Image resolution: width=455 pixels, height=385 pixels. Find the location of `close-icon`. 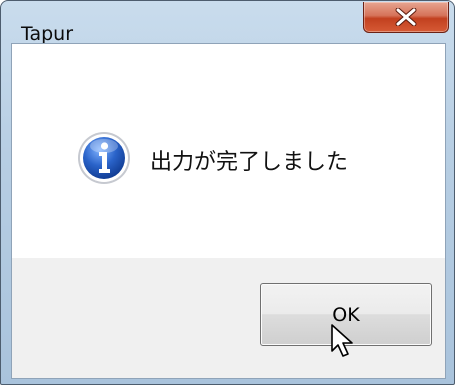

close-icon is located at coordinates (406, 17).